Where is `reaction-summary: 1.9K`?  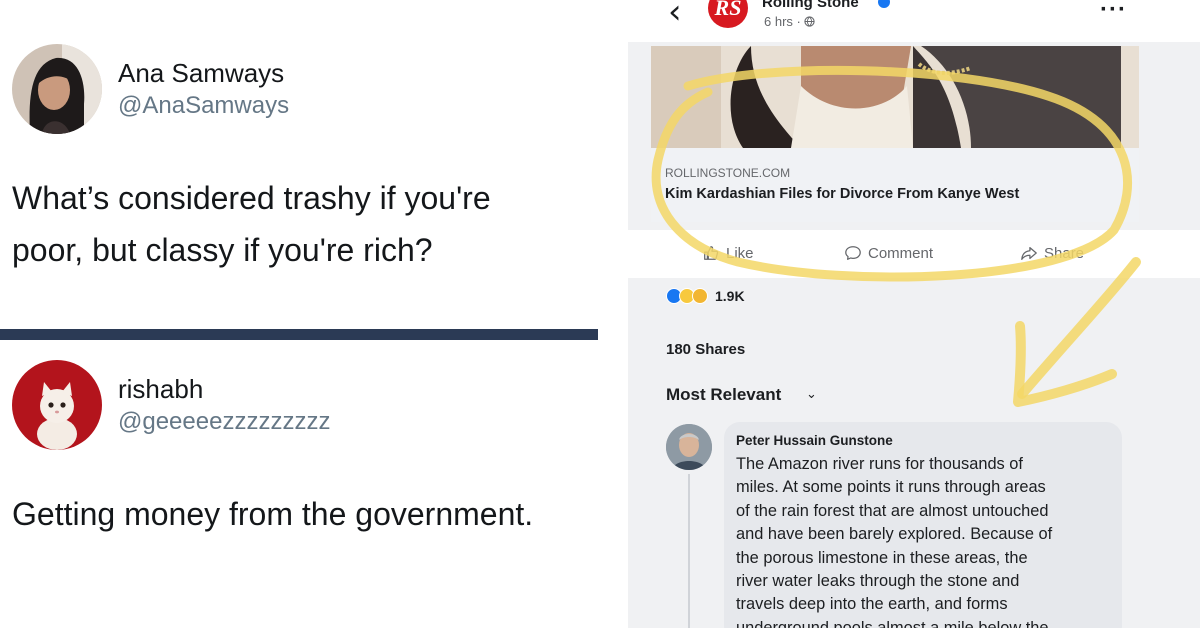
reaction-summary: 1.9K is located at coordinates (705, 296).